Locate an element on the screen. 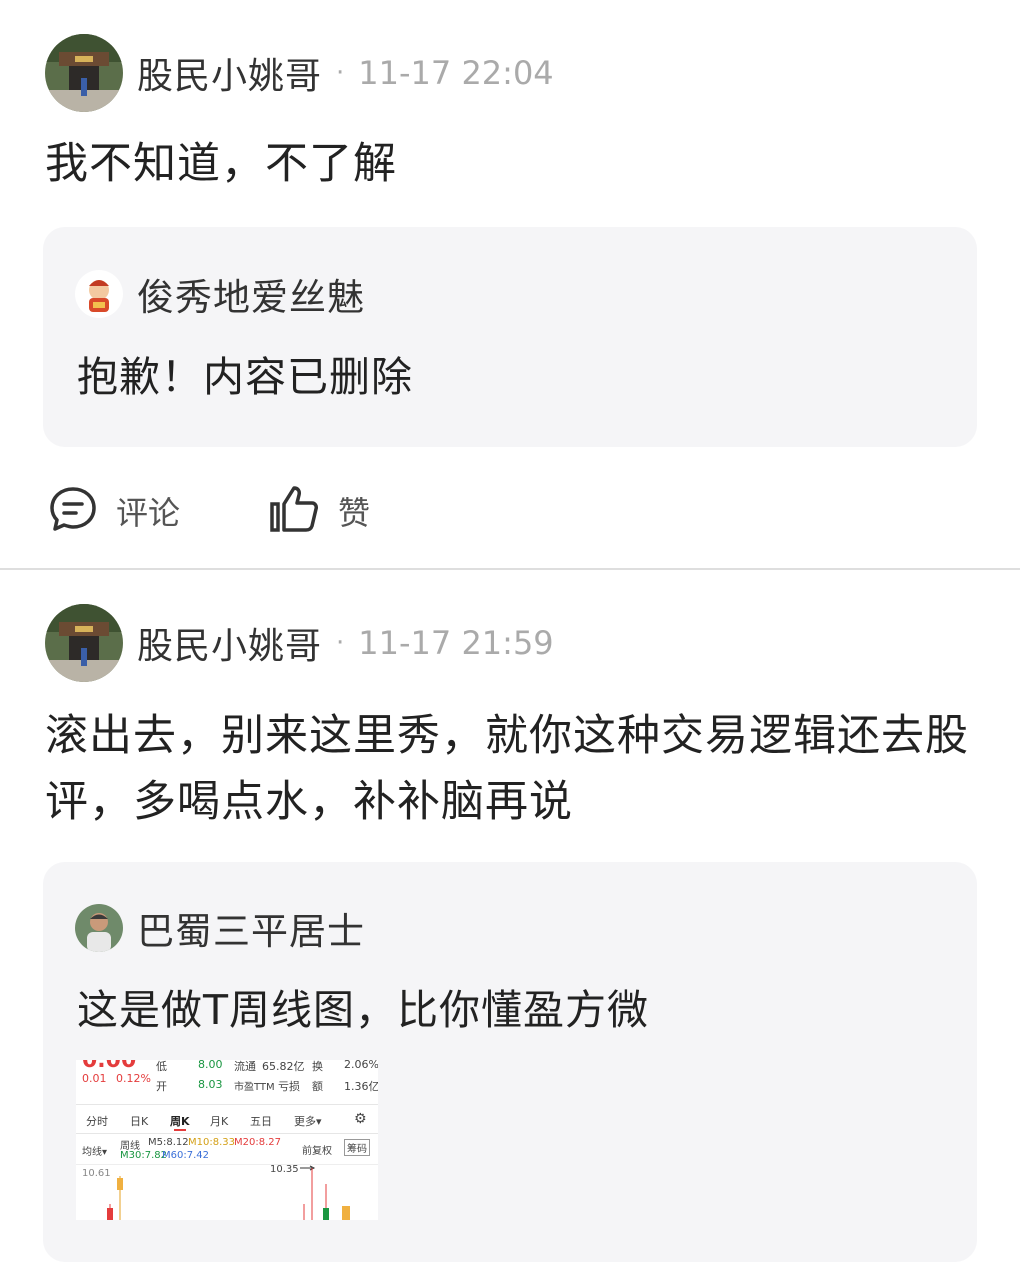 The image size is (1020, 1262). like-button: 赞 is located at coordinates (319, 511).